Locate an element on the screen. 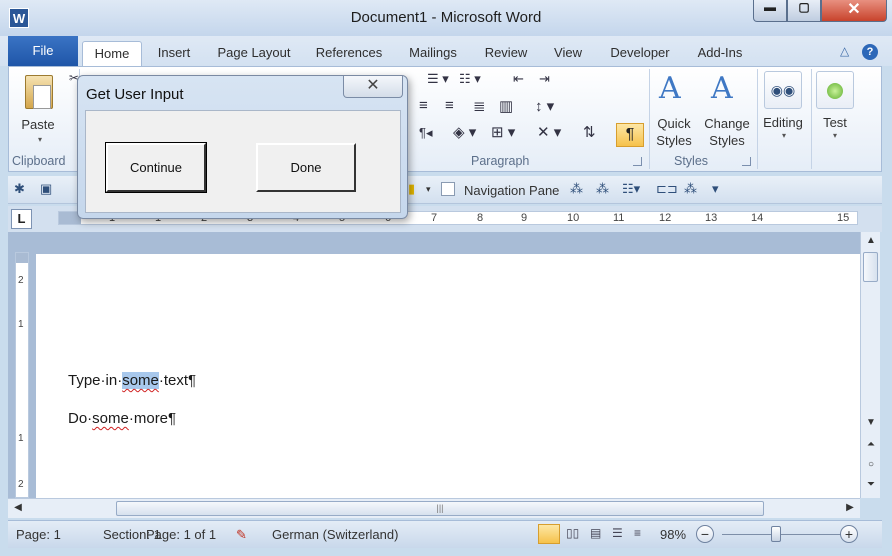 The width and height of the screenshot is (892, 556). status-page: Page: 1 is located at coordinates (38, 534).